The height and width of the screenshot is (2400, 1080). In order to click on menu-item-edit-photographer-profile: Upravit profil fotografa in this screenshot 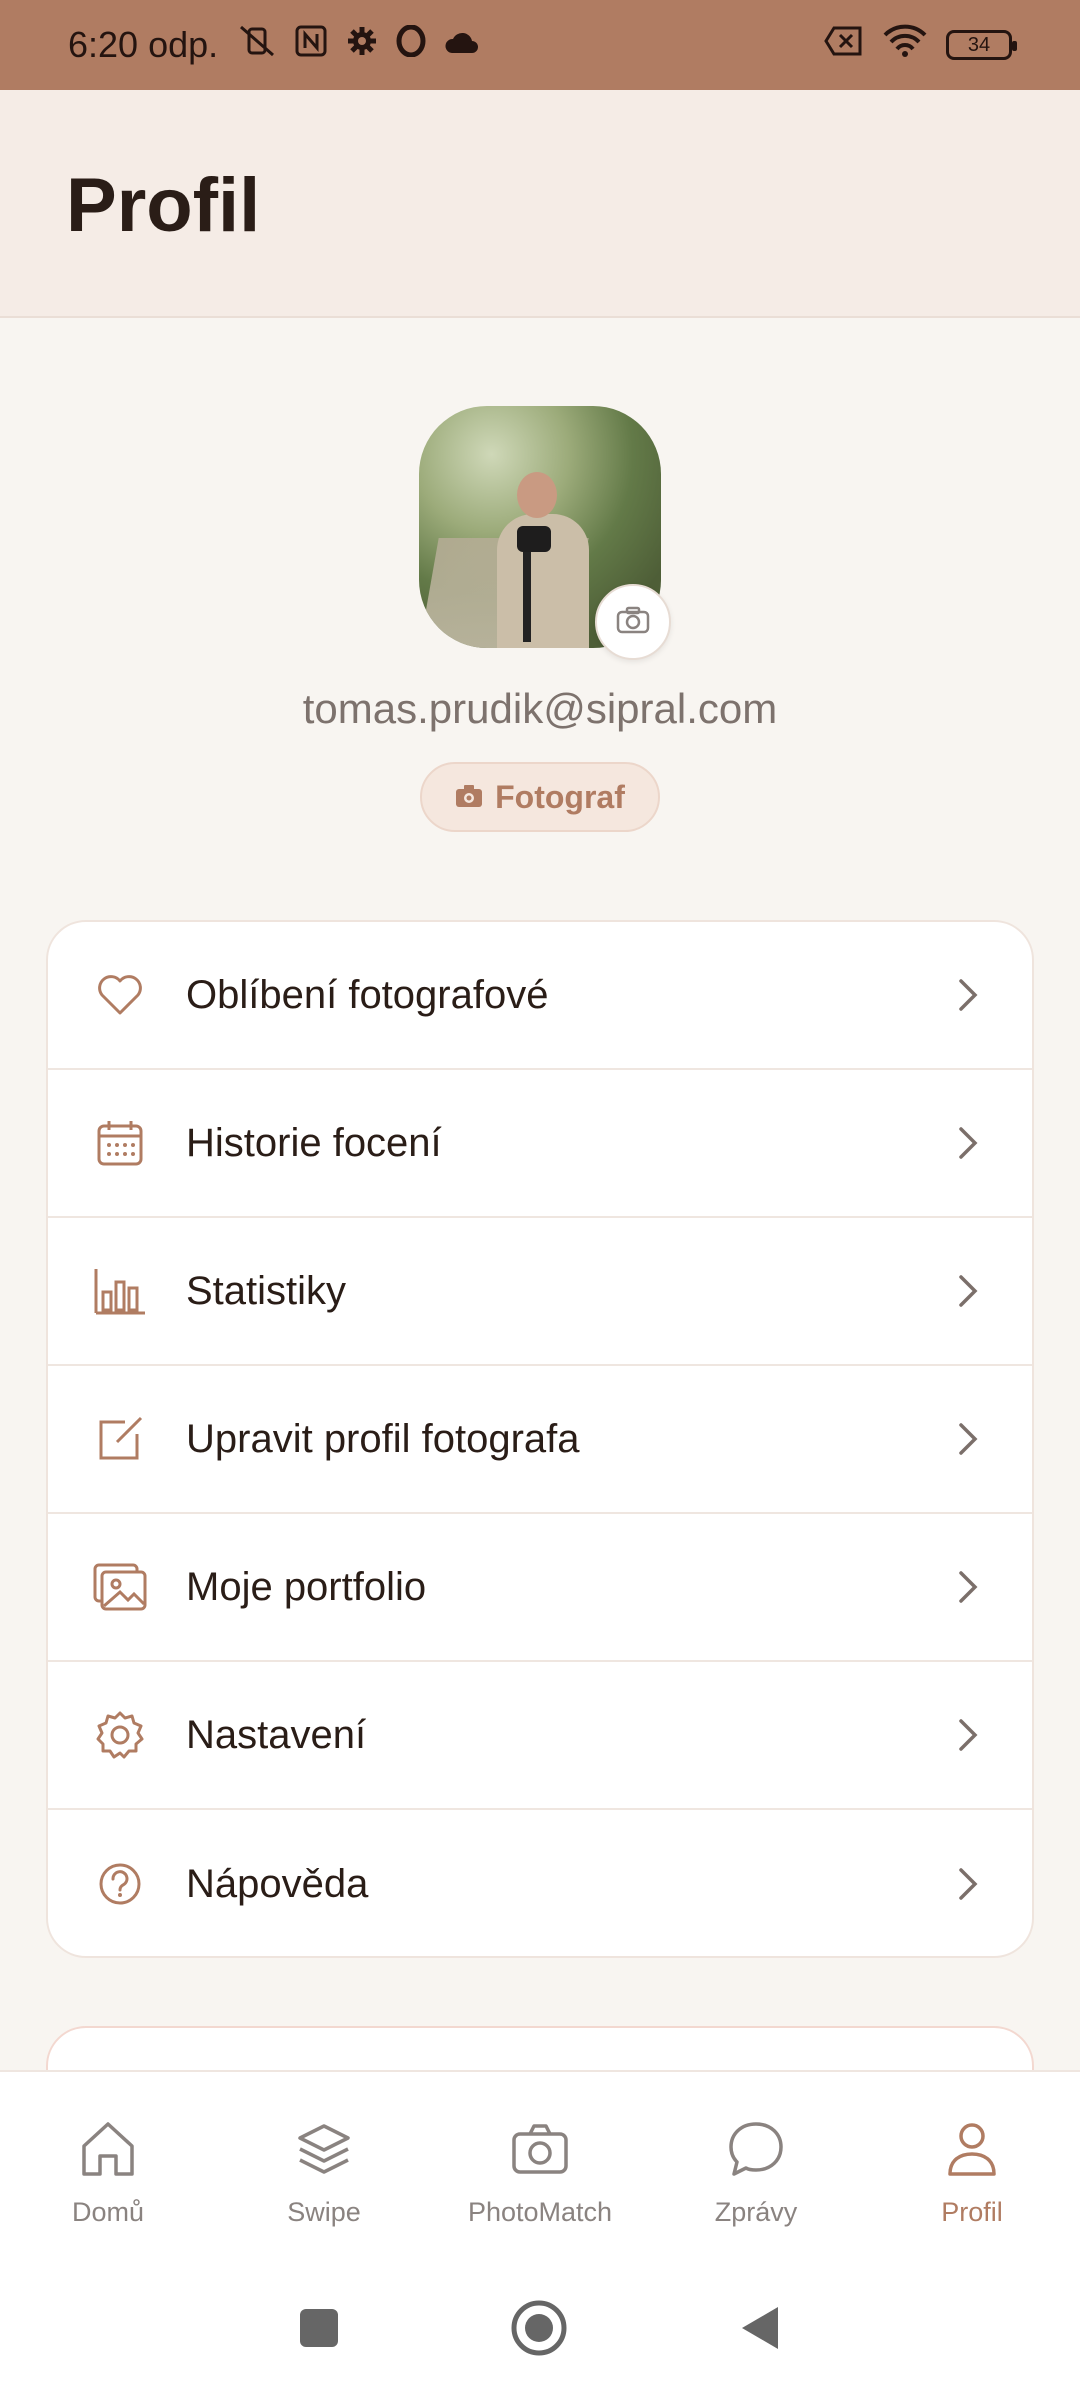, I will do `click(540, 1440)`.